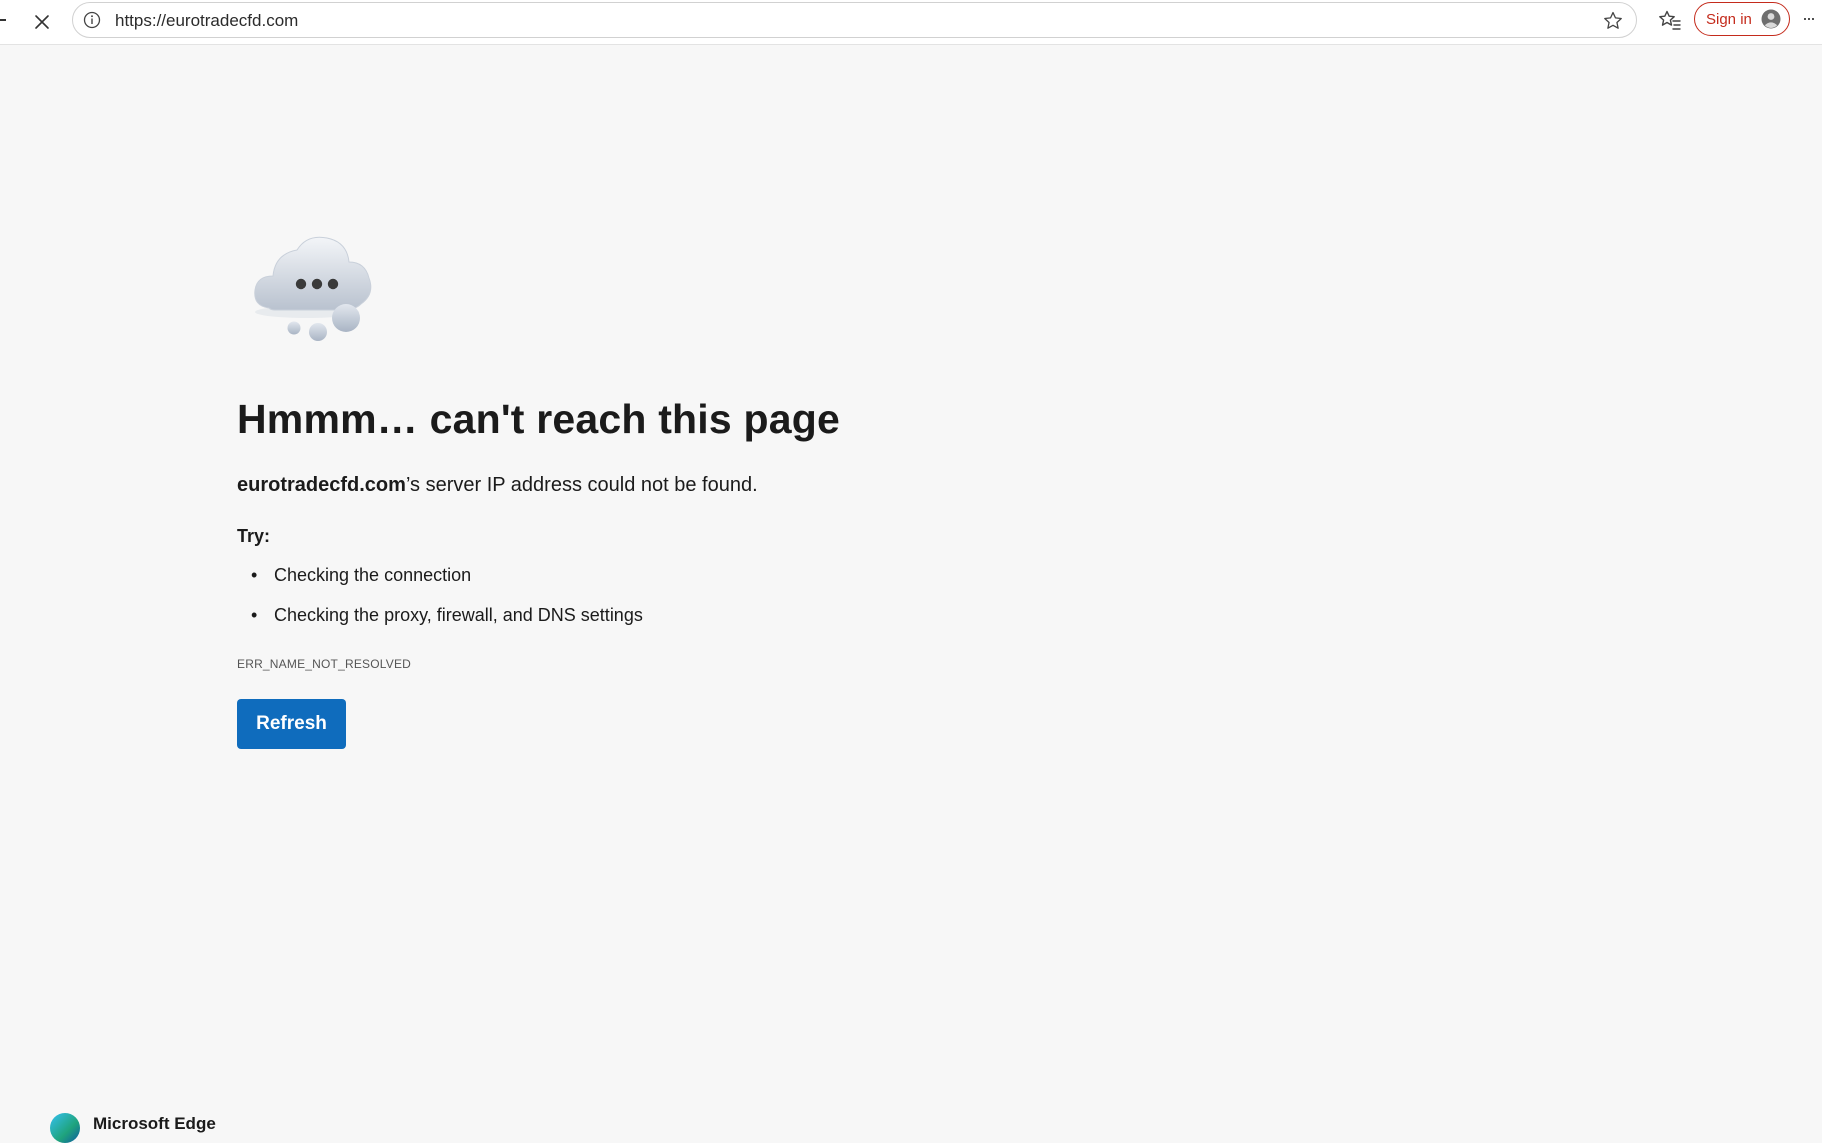 This screenshot has width=1822, height=1143. Describe the element at coordinates (92, 20) in the screenshot. I see `info-icon` at that location.